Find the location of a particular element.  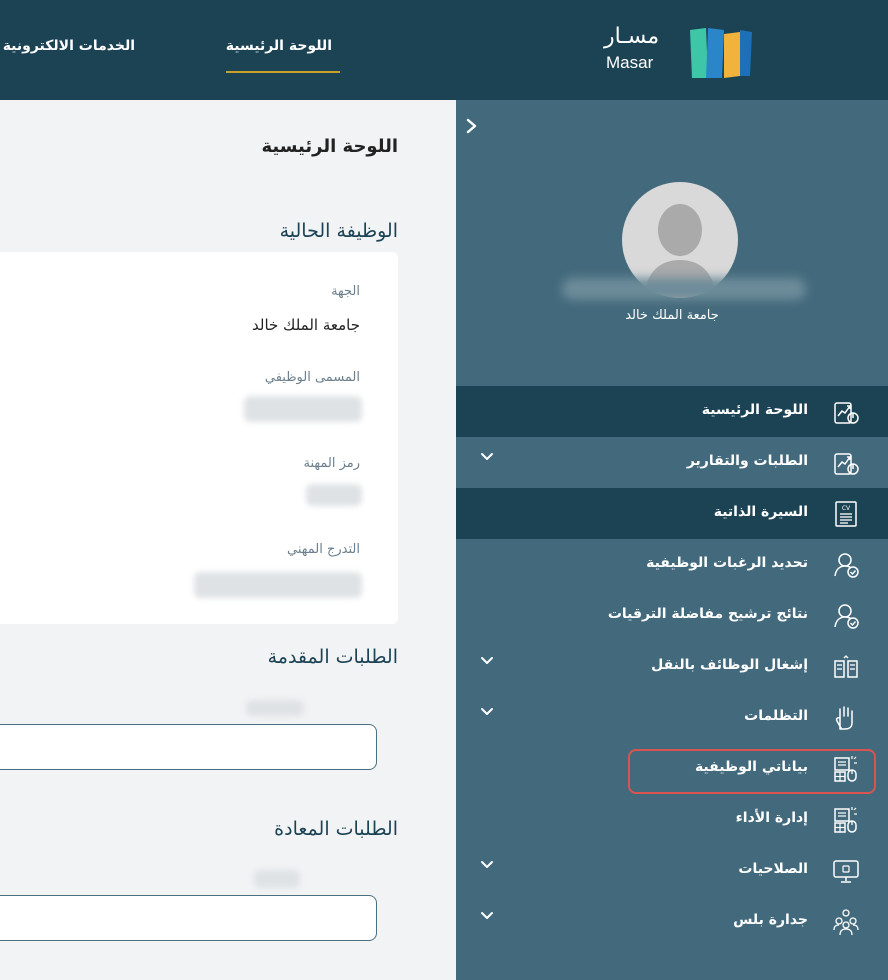

returned-requests-title: الطلبات المعادة is located at coordinates (336, 829).